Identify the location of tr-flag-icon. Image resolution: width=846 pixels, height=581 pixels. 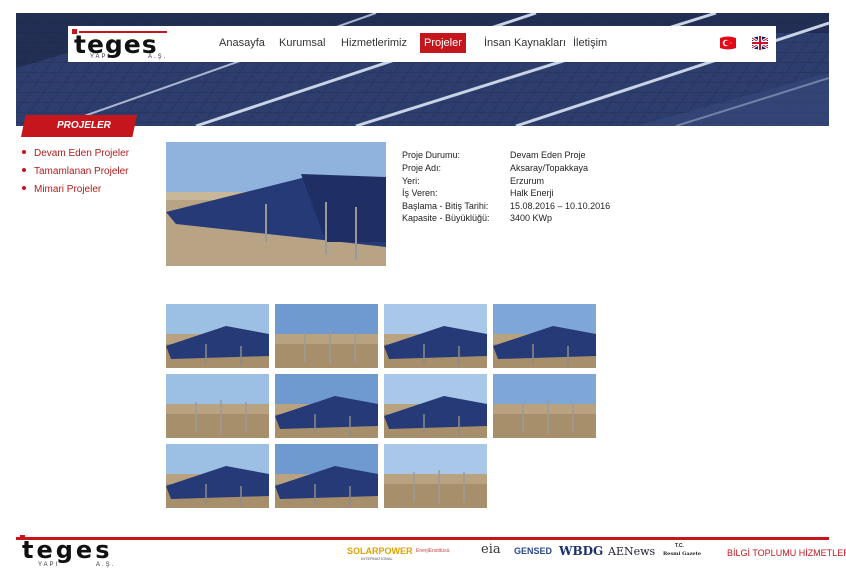
(728, 43).